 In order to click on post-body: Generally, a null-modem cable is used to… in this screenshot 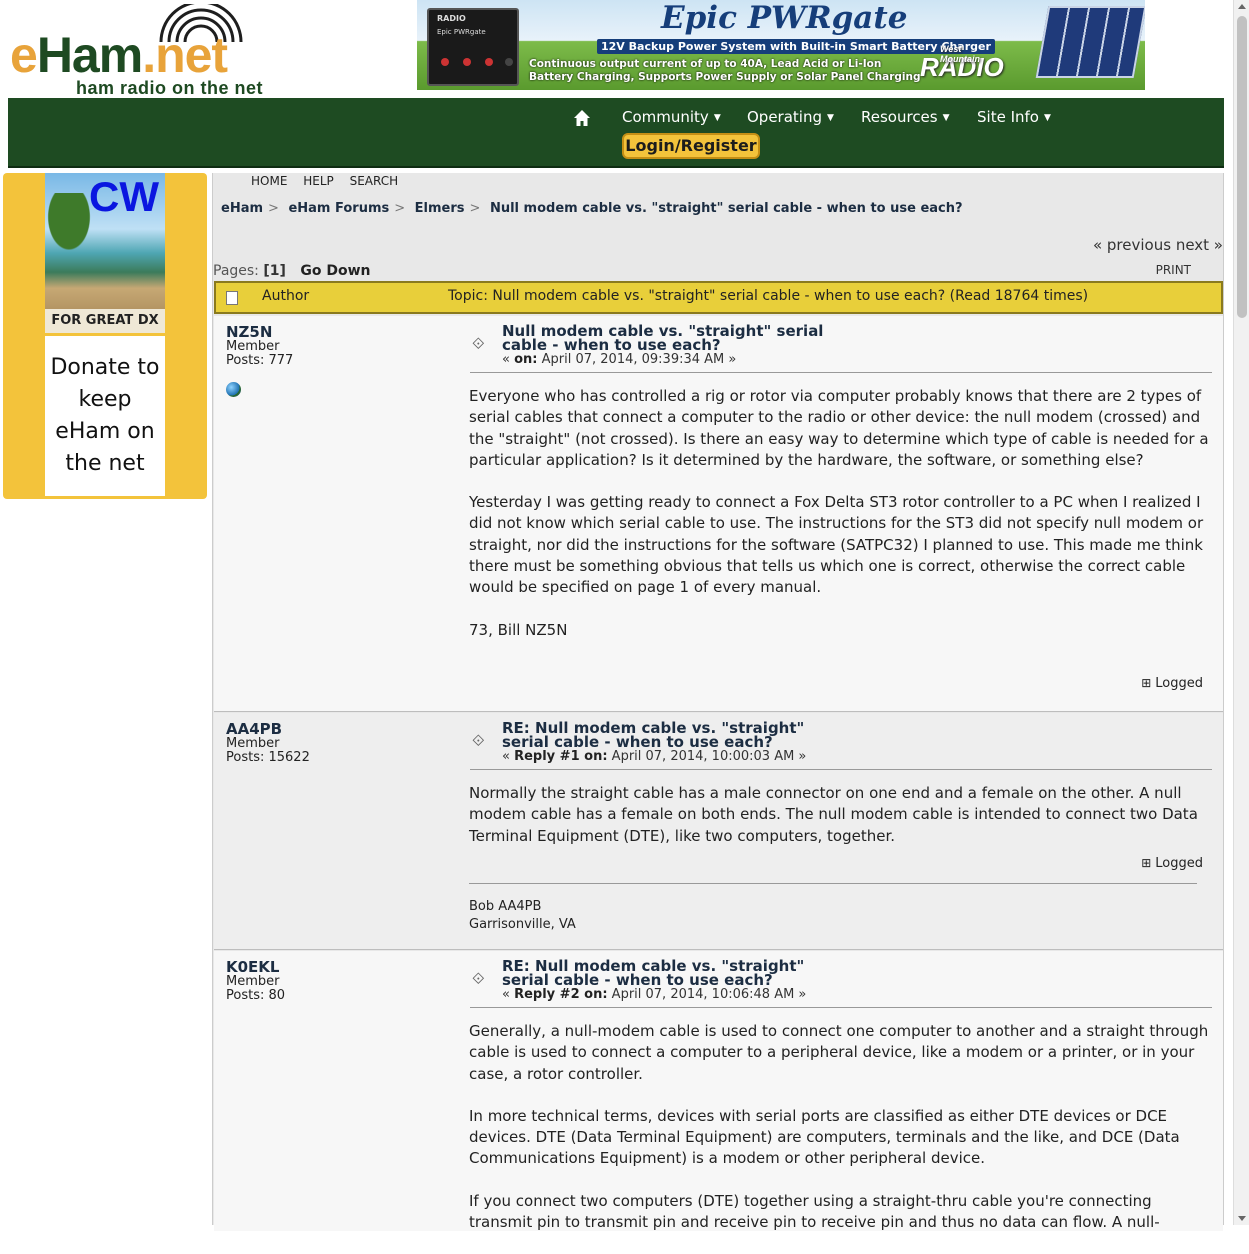, I will do `click(839, 1127)`.